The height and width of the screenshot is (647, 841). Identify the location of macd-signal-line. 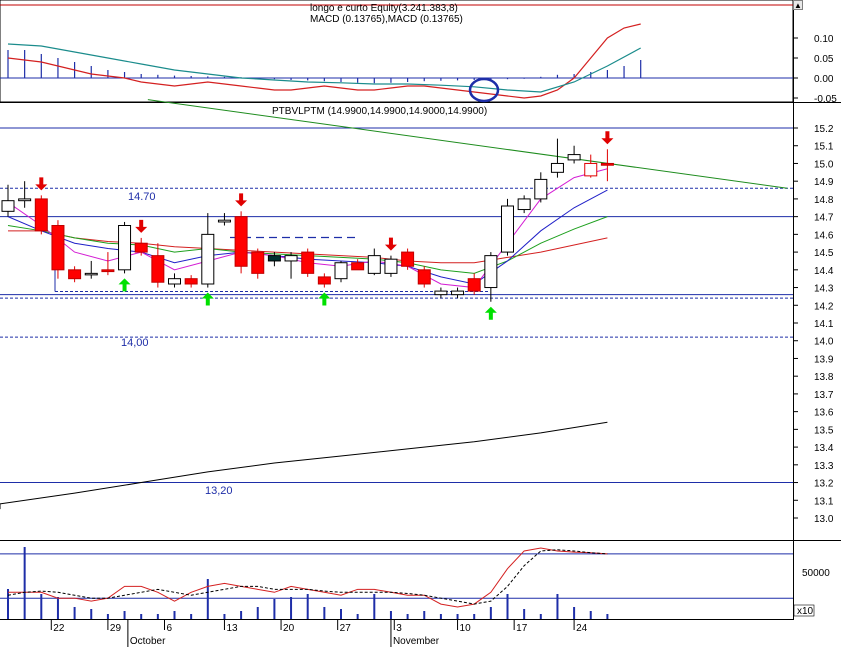
(324, 68).